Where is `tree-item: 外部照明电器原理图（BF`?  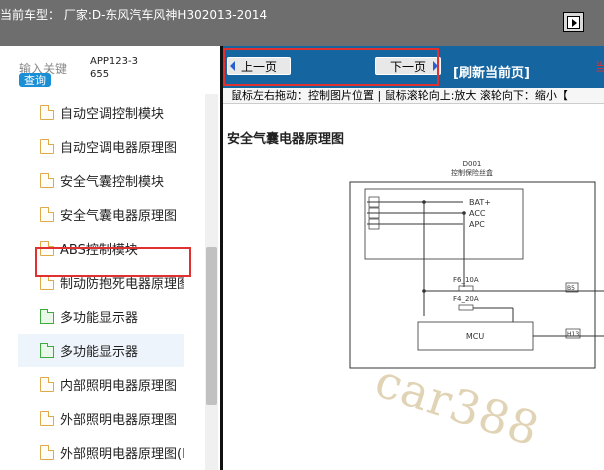
tree-item: 外部照明电器原理图（BF is located at coordinates (101, 418).